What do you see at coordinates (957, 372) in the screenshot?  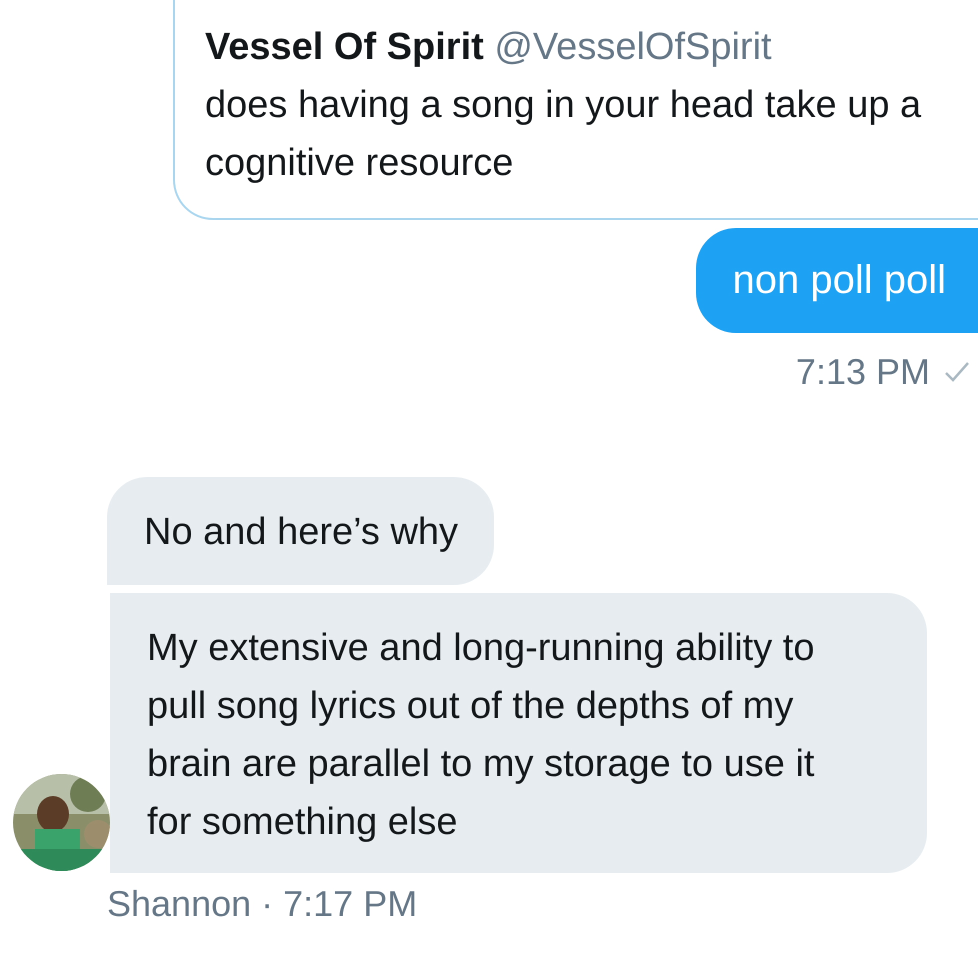 I see `check-icon` at bounding box center [957, 372].